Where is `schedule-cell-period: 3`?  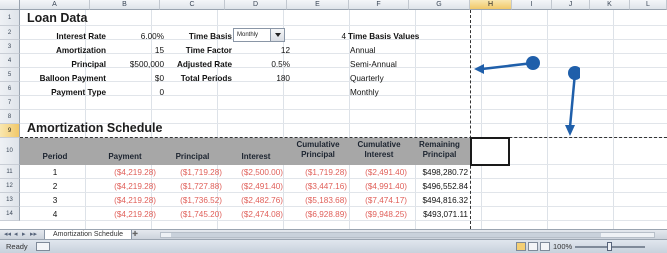 schedule-cell-period: 3 is located at coordinates (55, 201).